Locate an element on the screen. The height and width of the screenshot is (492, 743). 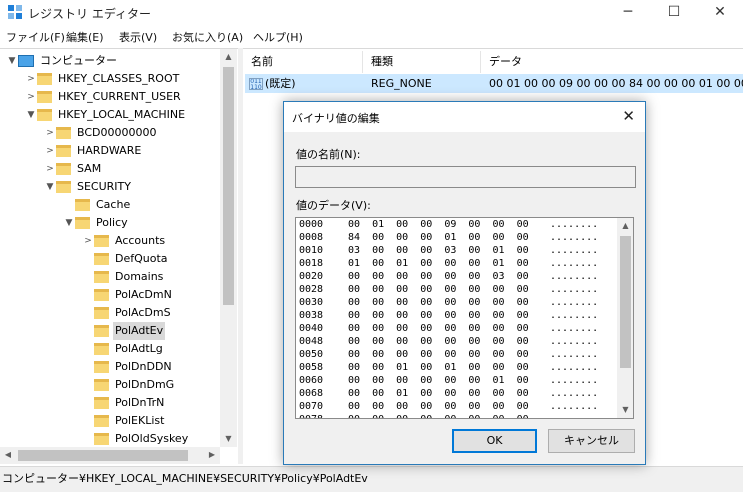
column-data: データ is located at coordinates (612, 62).